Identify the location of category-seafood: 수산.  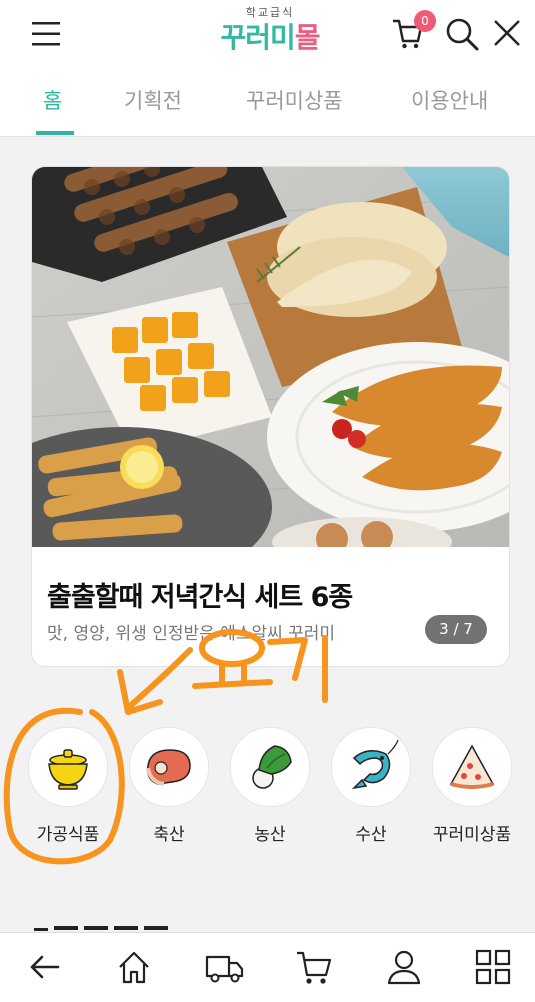
(371, 786).